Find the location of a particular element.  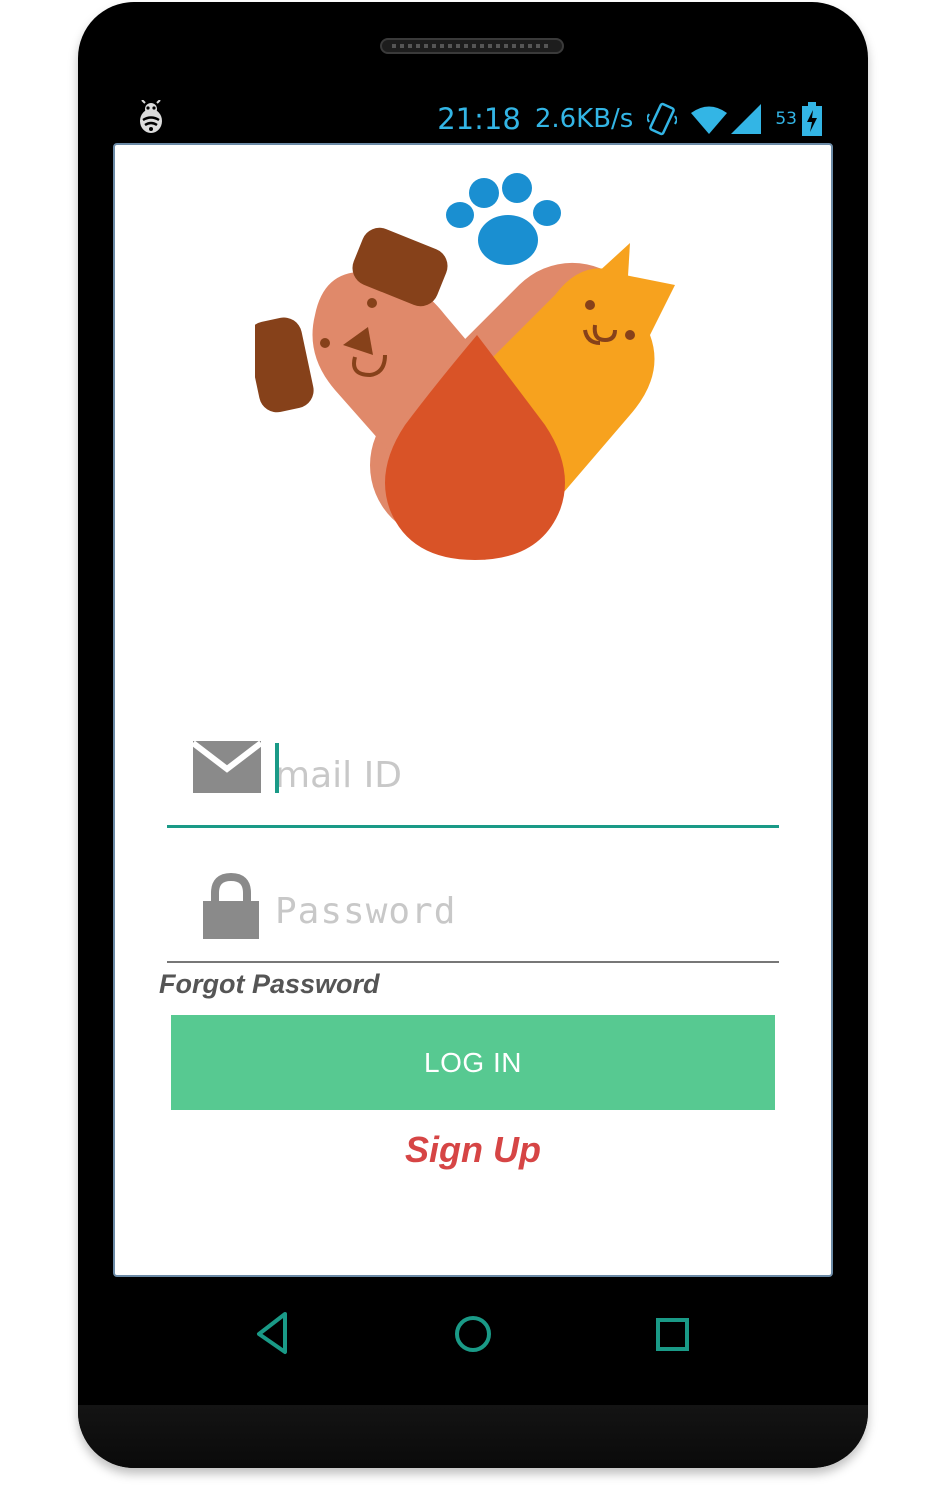

bug-icon is located at coordinates (151, 116).